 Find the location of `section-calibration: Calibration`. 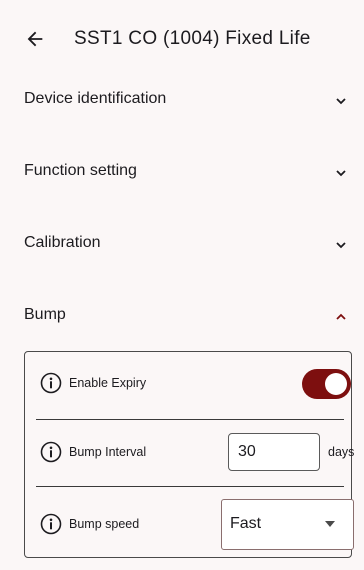

section-calibration: Calibration is located at coordinates (182, 244).